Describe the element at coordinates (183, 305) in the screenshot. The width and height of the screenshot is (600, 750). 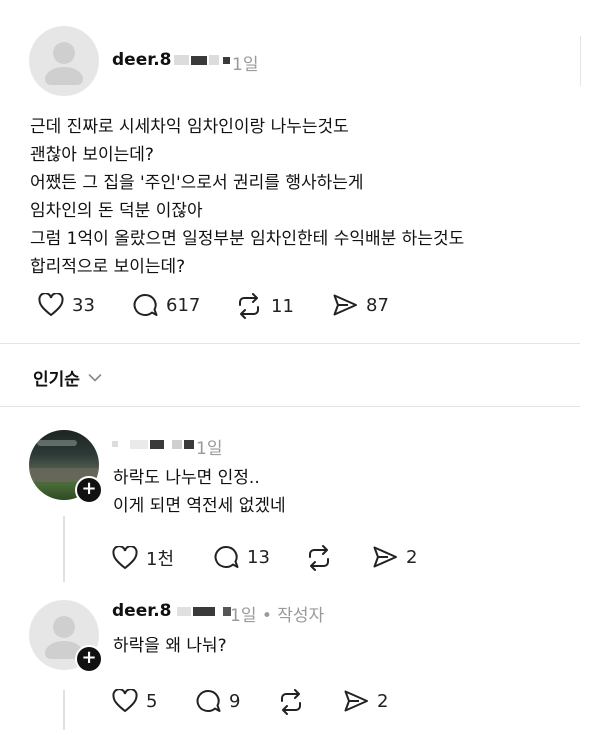
I see `comment-count: 617` at that location.